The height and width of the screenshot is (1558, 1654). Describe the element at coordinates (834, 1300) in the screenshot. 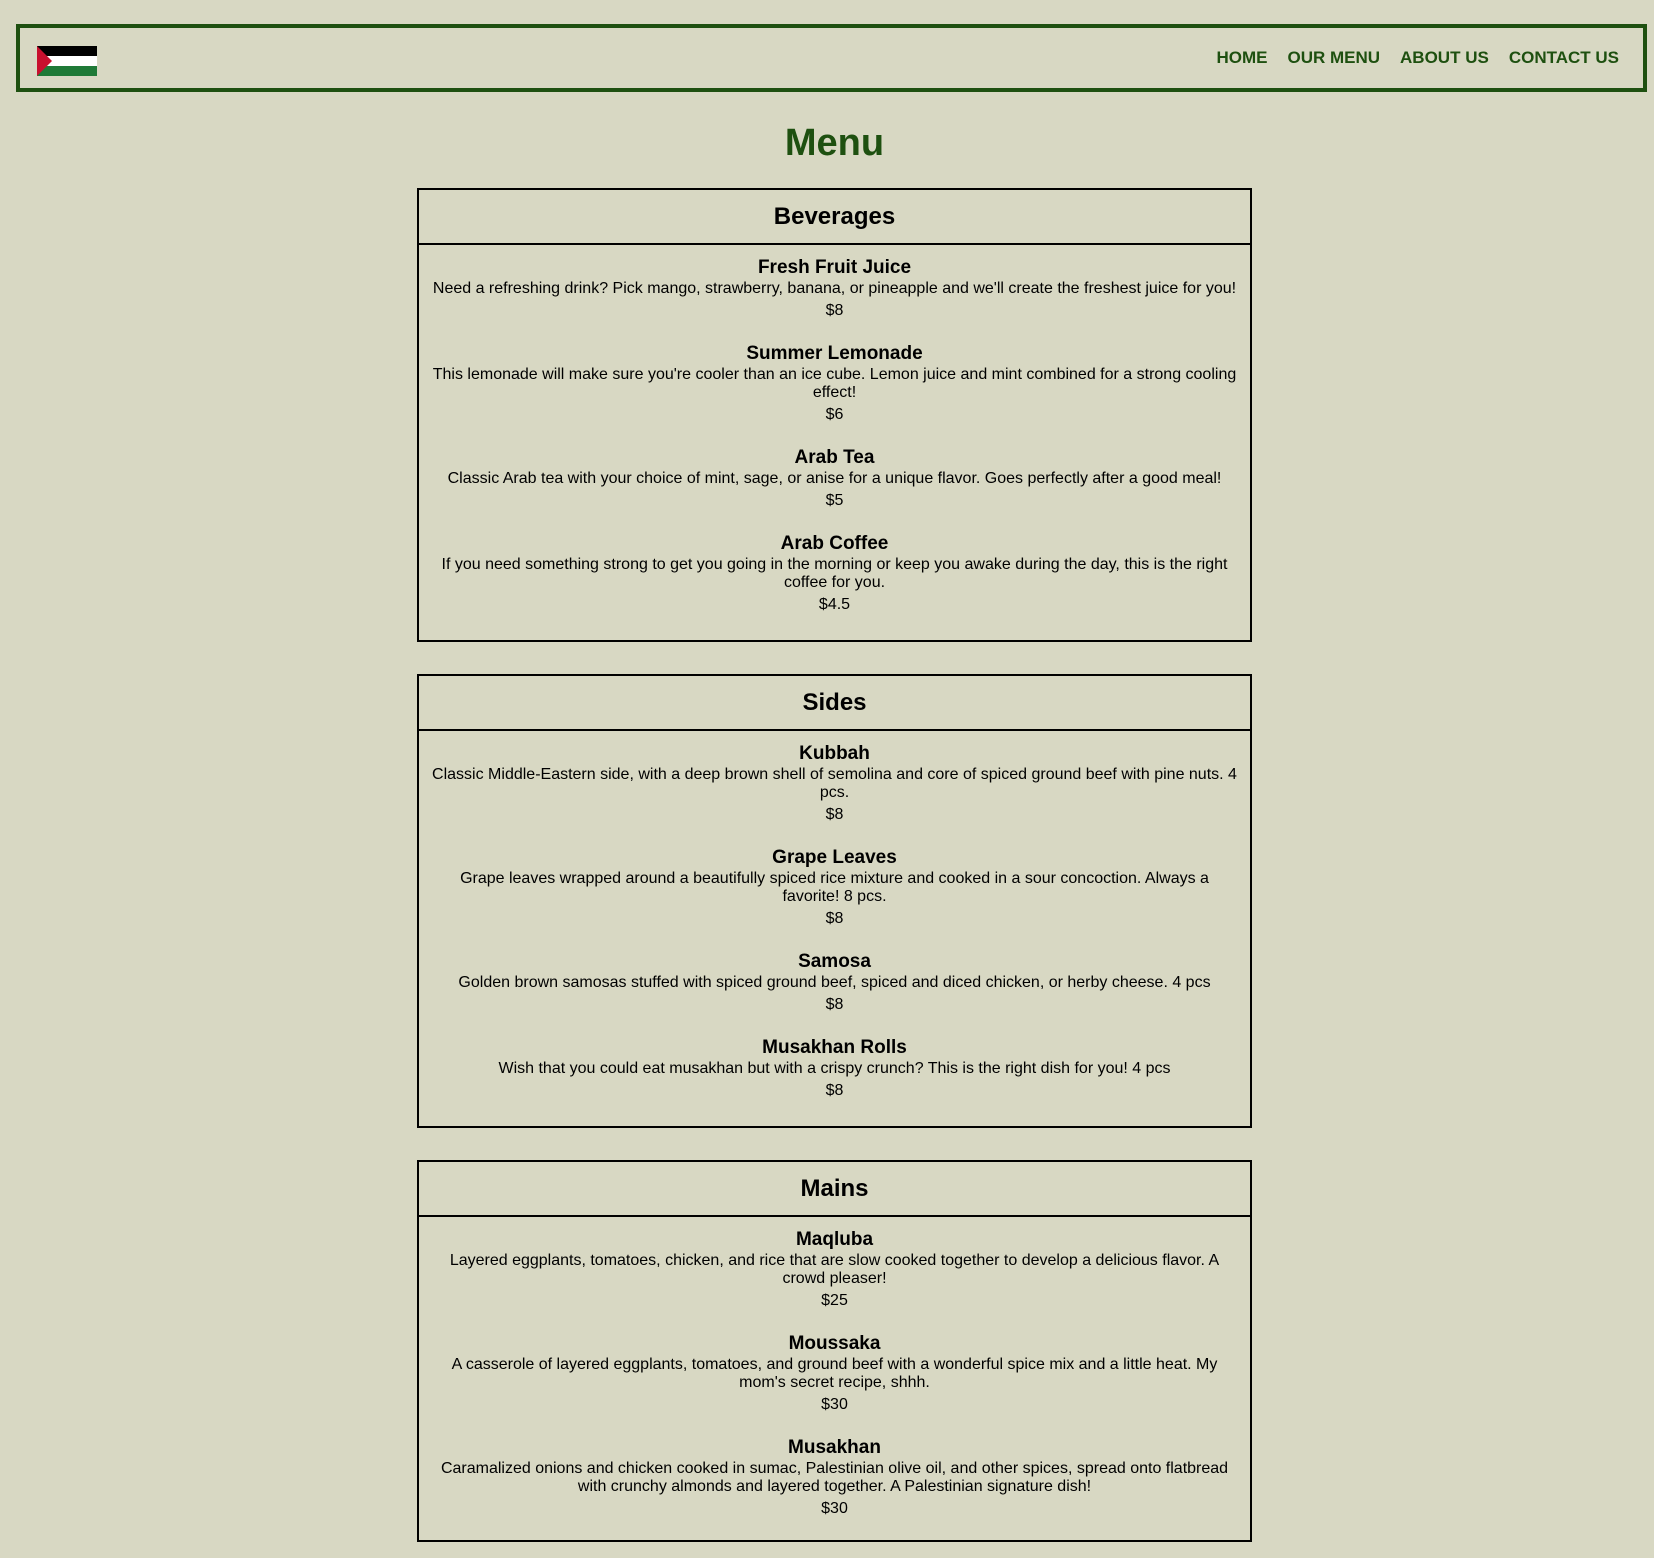

I see `menu-item-price: $25` at that location.